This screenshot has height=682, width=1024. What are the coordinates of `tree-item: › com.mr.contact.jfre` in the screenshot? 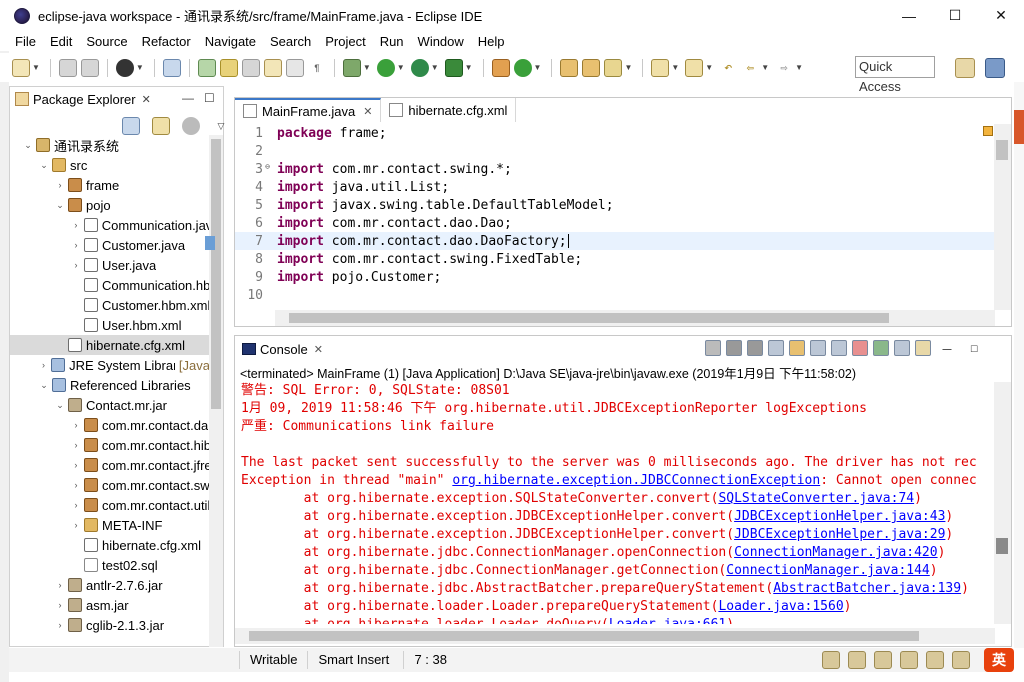 It's located at (110, 465).